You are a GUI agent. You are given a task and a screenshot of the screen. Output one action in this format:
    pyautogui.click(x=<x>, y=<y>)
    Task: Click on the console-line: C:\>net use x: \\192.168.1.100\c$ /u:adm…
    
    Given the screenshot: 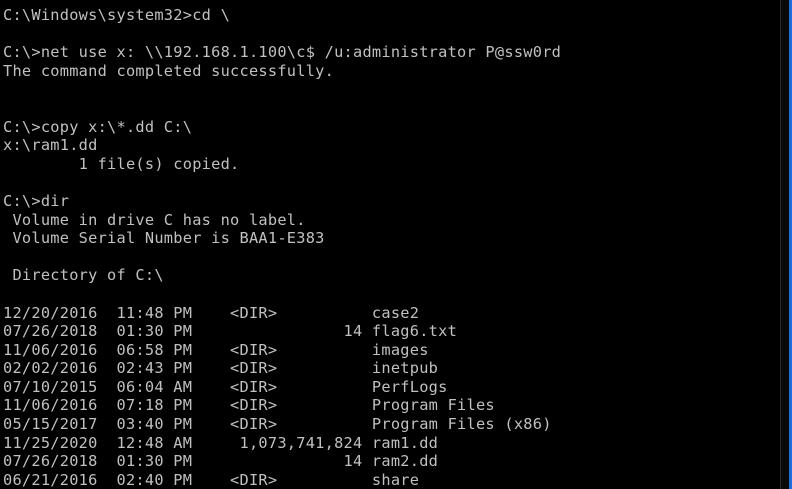 What is the action you would take?
    pyautogui.click(x=282, y=52)
    